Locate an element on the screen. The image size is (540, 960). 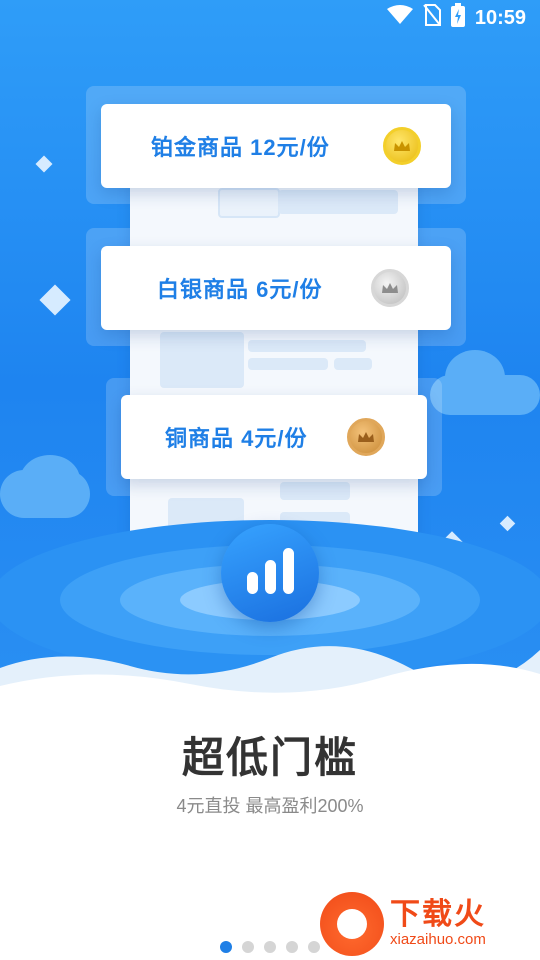
bronze-product-card: 铜商品 4元/份 is located at coordinates (274, 437).